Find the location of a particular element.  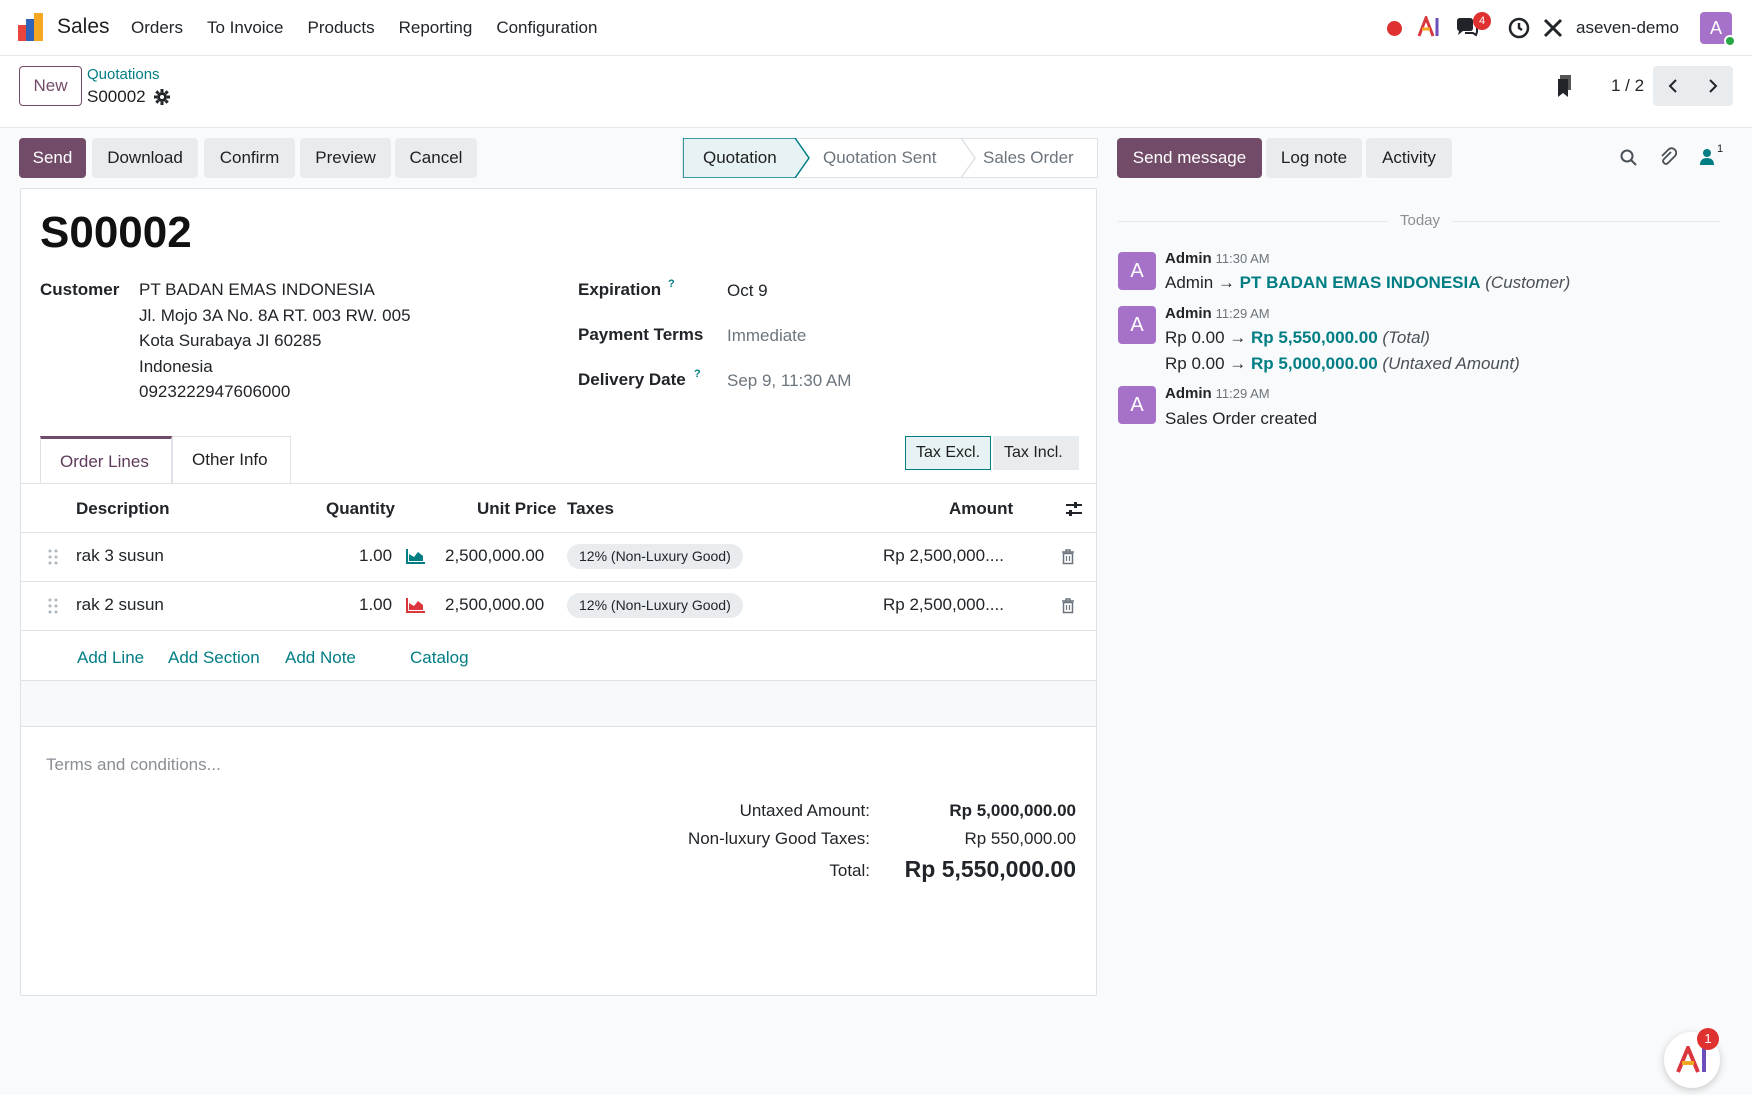

message-author: Admin 11:30 AM is located at coordinates (1217, 258).